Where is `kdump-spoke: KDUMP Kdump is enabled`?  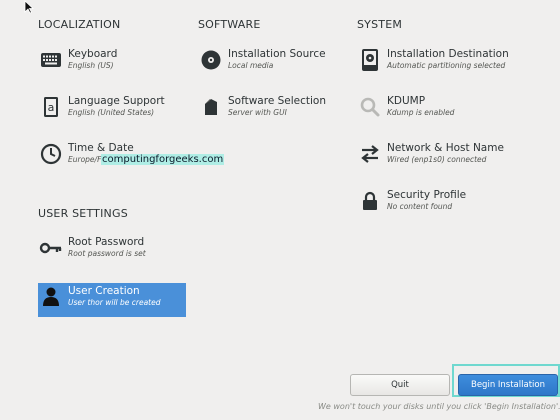
kdump-spoke: KDUMP Kdump is enabled is located at coordinates (432, 113).